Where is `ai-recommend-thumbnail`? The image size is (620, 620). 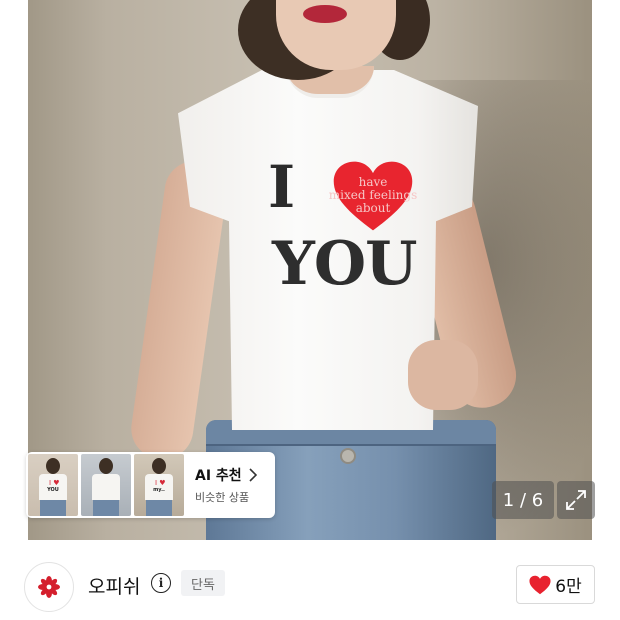 ai-recommend-thumbnail is located at coordinates (106, 485).